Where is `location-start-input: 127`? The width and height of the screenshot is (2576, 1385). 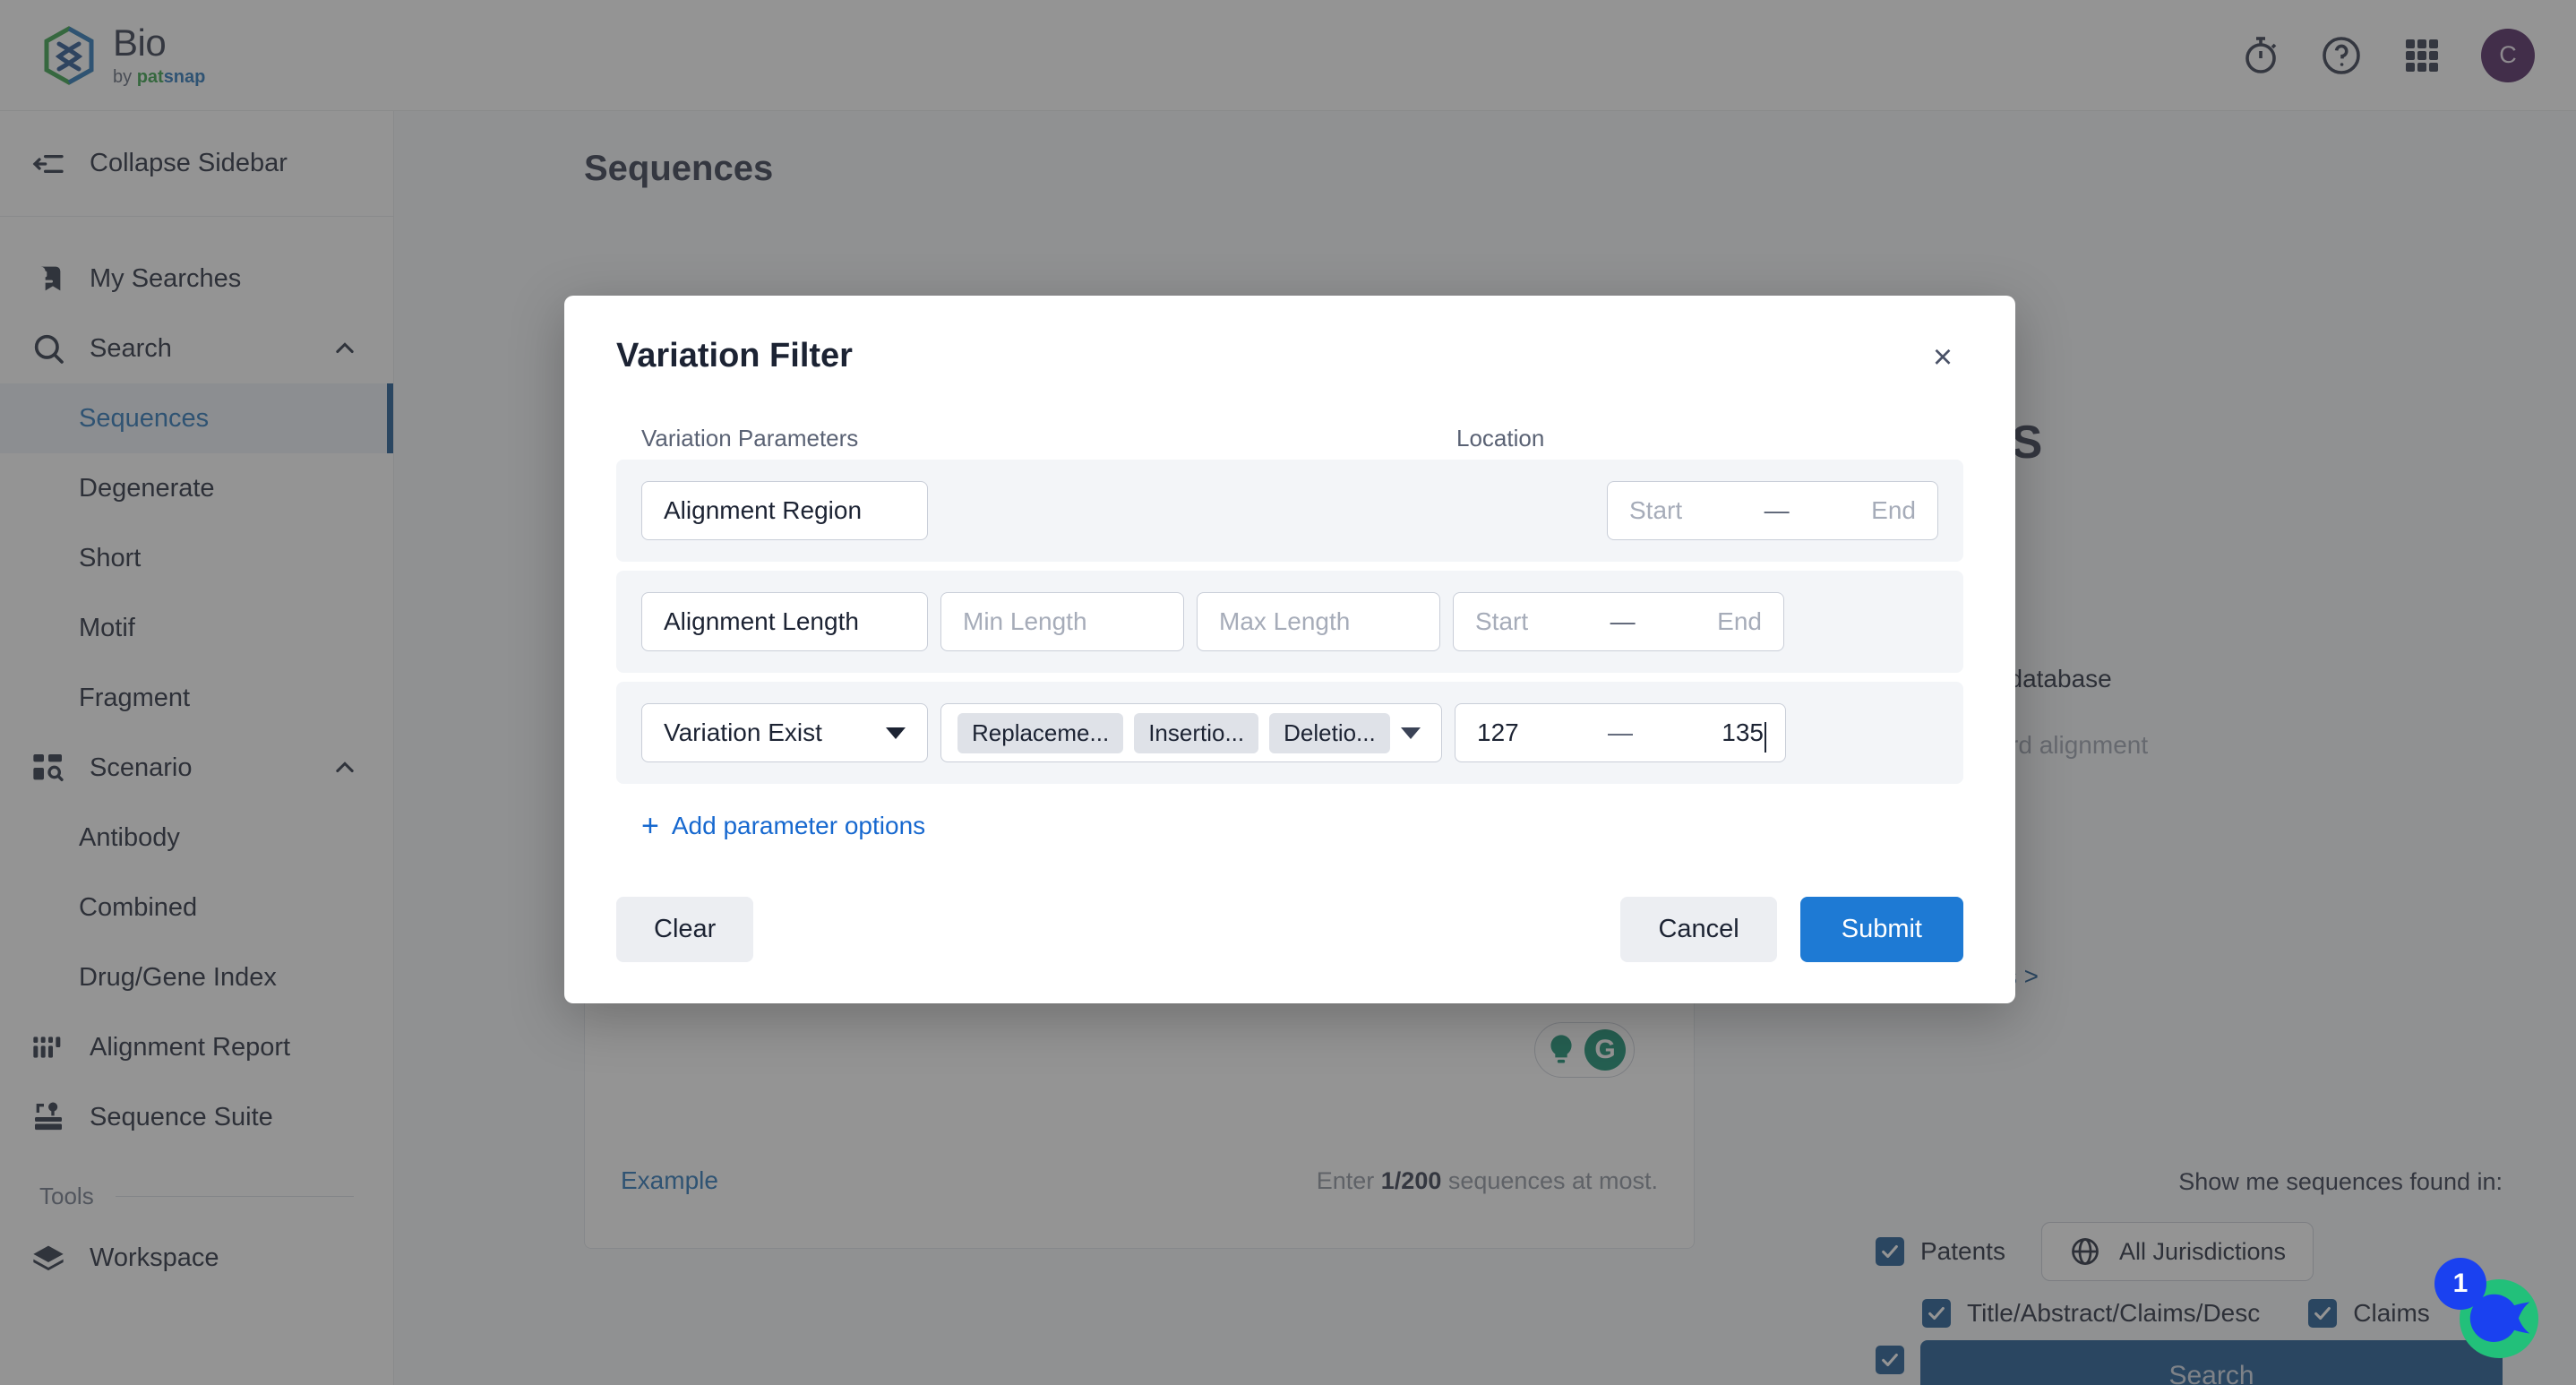
location-start-input: 127 is located at coordinates (1498, 732).